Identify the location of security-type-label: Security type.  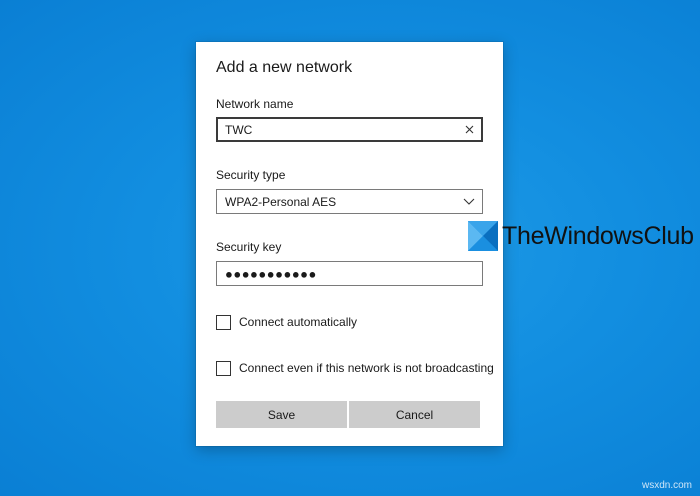
(251, 175).